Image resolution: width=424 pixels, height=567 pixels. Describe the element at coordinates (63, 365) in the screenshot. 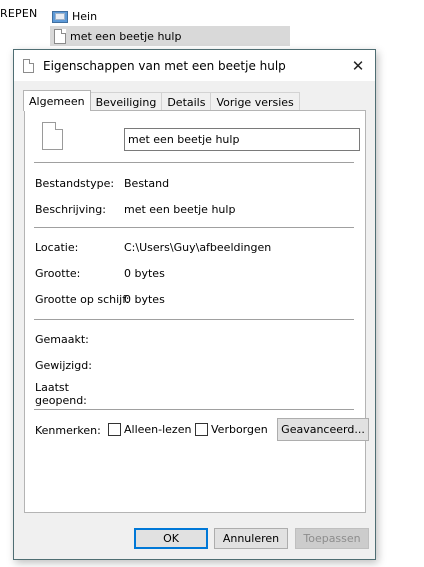

I see `modified-label: Gewijzigd:` at that location.